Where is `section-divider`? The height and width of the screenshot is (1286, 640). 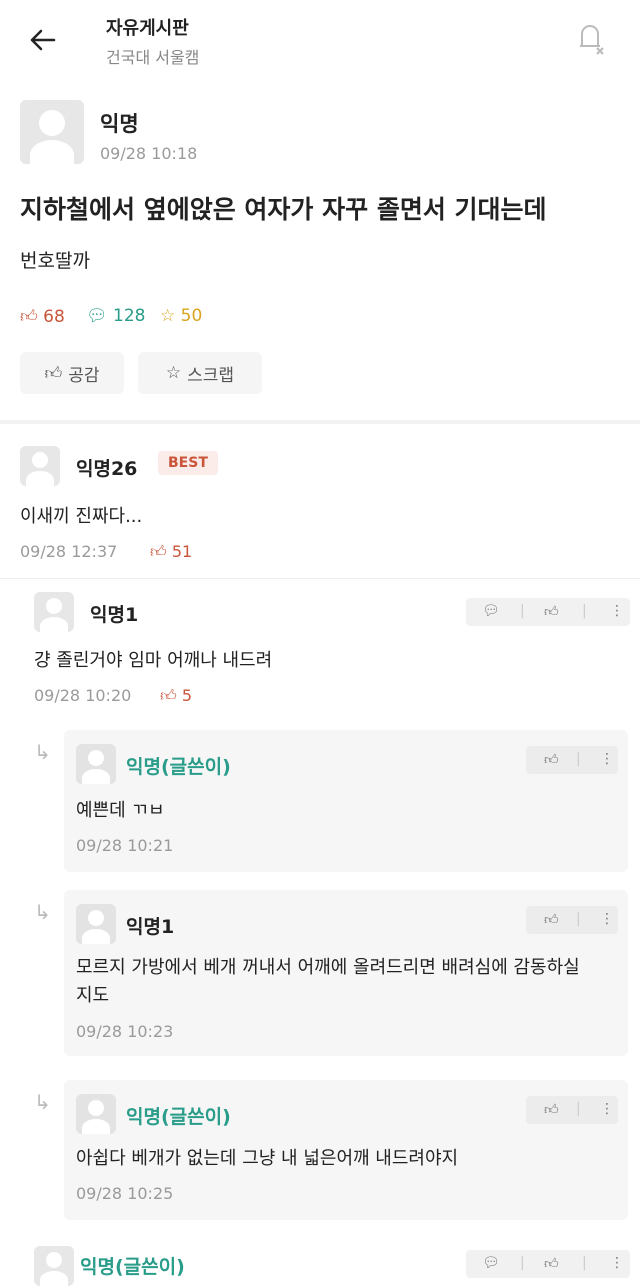
section-divider is located at coordinates (320, 422).